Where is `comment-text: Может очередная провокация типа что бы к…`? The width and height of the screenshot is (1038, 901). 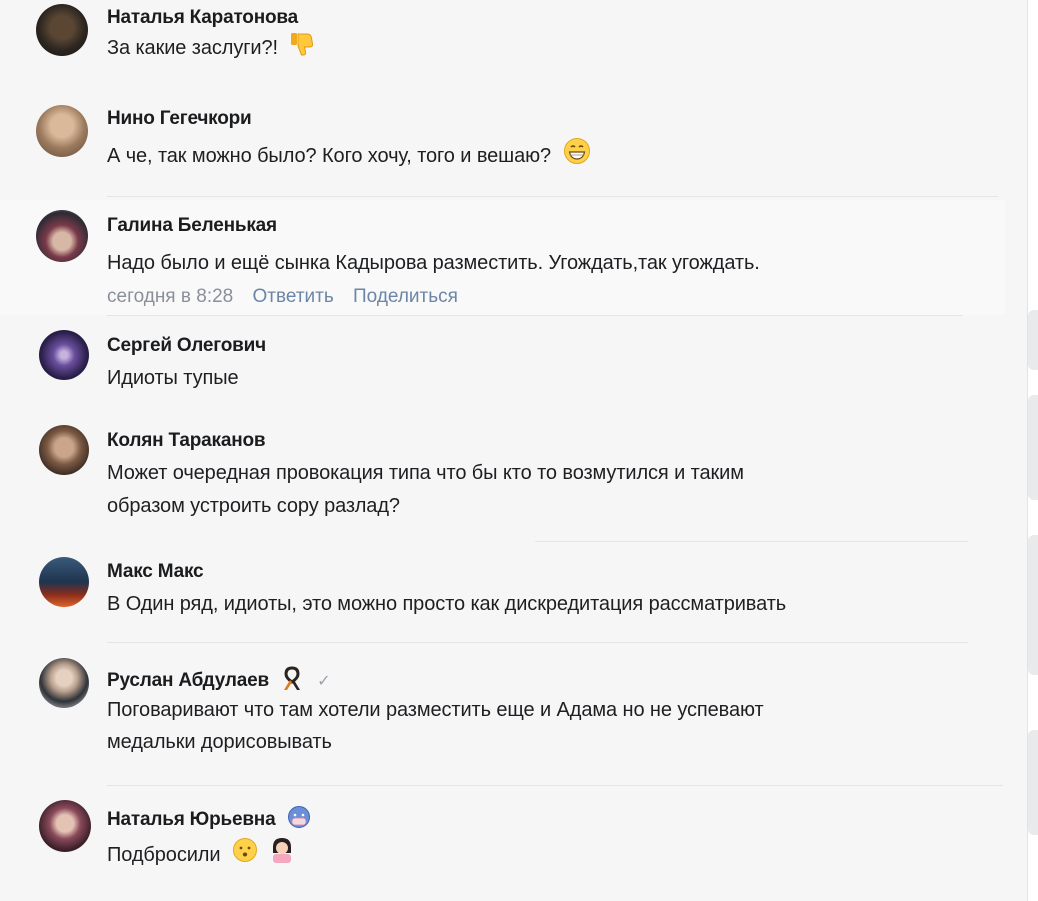 comment-text: Может очередная провокация типа что бы к… is located at coordinates (425, 473).